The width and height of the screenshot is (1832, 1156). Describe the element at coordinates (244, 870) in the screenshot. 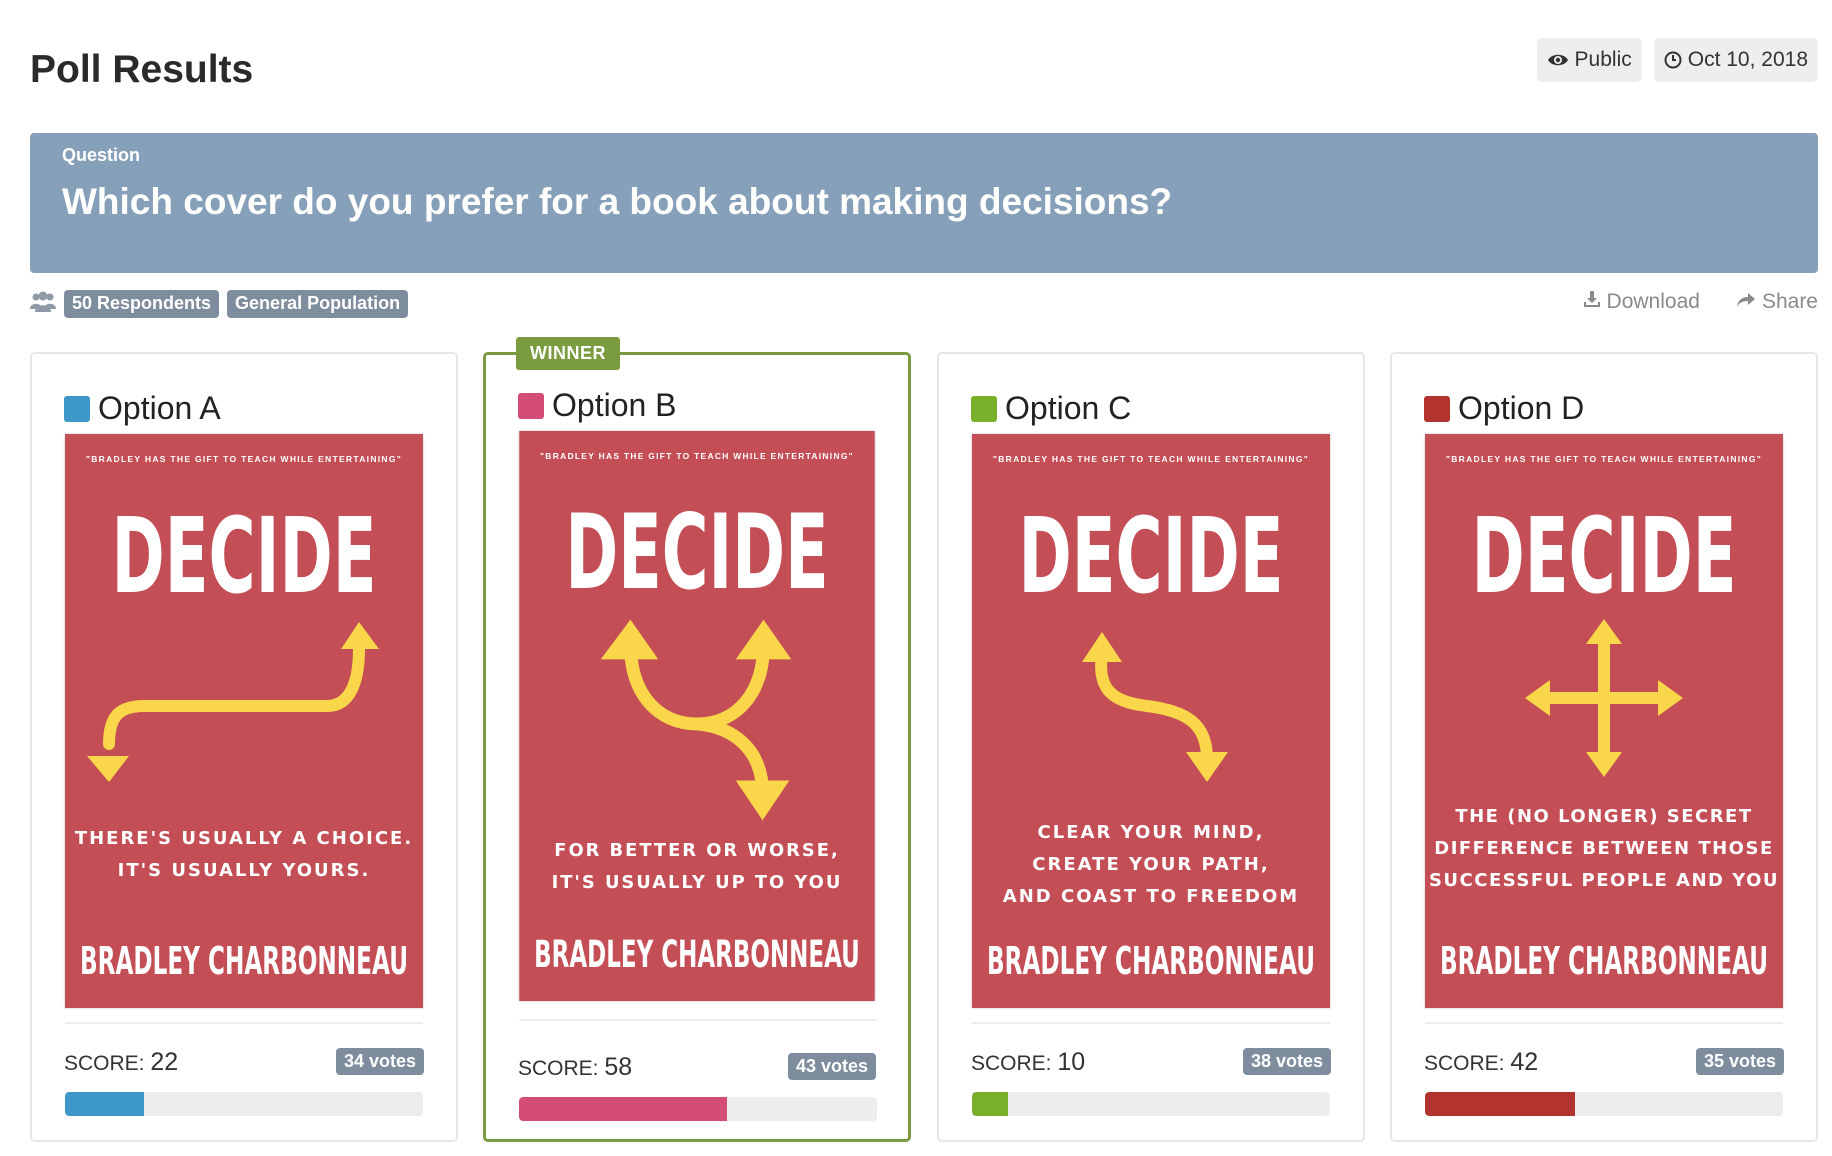

I see `cover-tagline-line: IT'S USUALLY YOURS.` at that location.